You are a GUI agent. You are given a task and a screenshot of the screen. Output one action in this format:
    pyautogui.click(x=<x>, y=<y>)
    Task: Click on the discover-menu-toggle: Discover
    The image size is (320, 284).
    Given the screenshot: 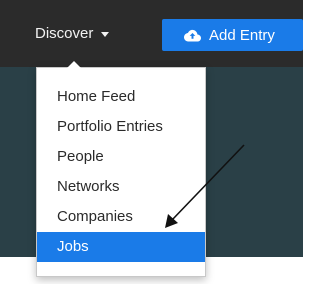 What is the action you would take?
    pyautogui.click(x=72, y=33)
    